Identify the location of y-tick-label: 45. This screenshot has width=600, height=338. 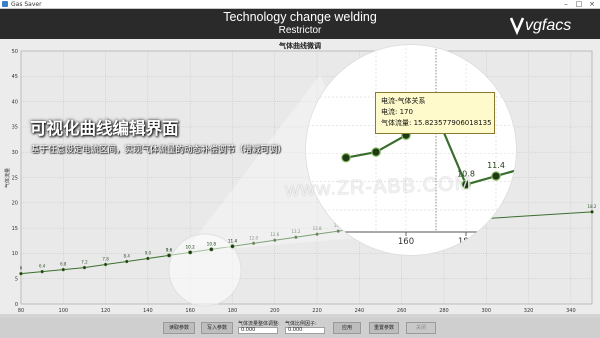
(15, 77).